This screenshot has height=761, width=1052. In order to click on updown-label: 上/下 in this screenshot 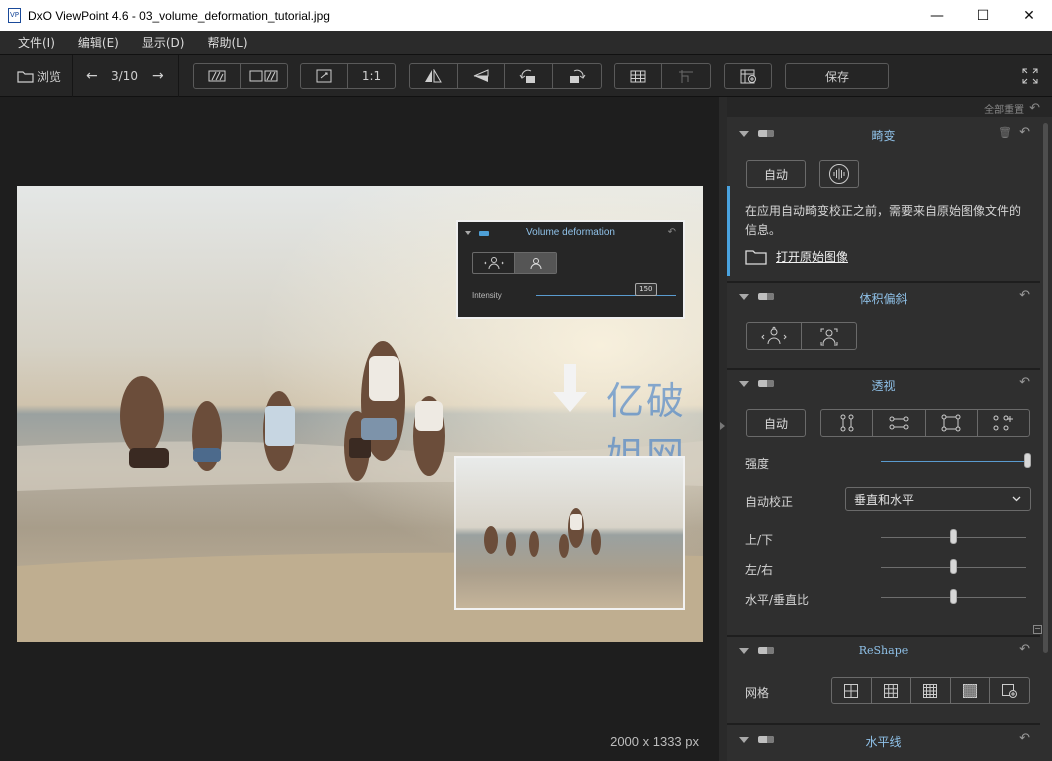, I will do `click(759, 540)`.